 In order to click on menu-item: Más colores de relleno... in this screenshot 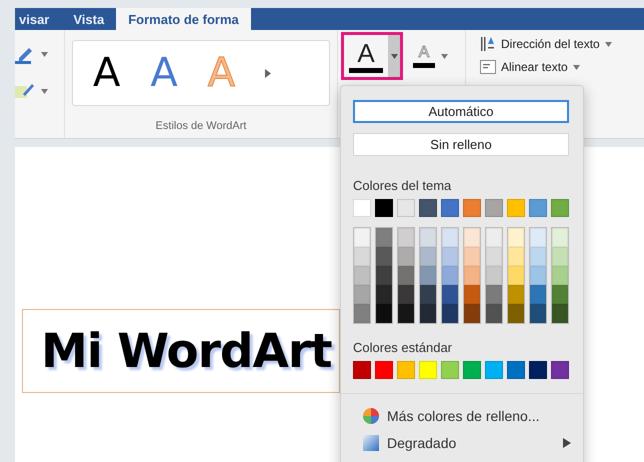, I will do `click(462, 415)`.